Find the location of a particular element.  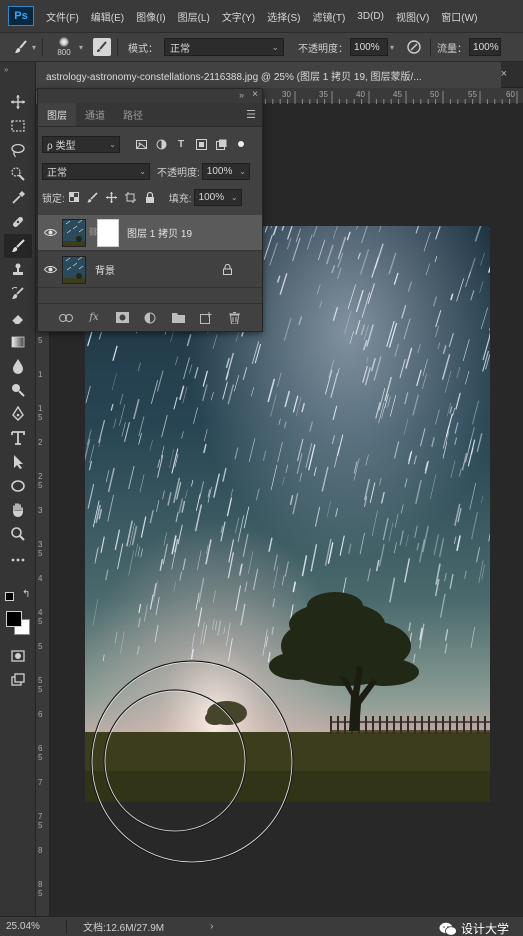

lock-transparent-pixels-icon is located at coordinates (74, 197).